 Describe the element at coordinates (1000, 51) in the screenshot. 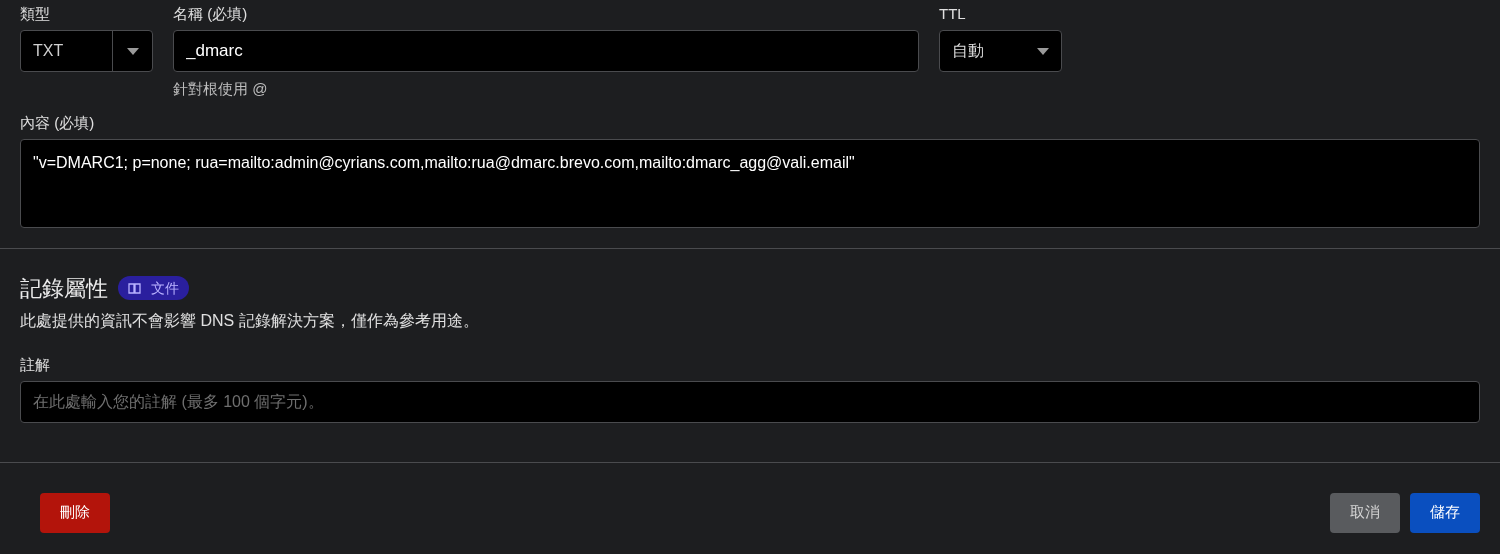

I see `ttl-select: 自動` at that location.